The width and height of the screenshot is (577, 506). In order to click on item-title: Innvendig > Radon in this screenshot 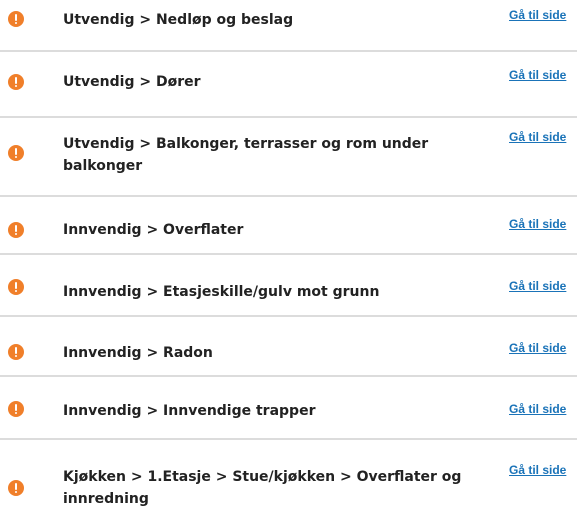, I will do `click(138, 353)`.